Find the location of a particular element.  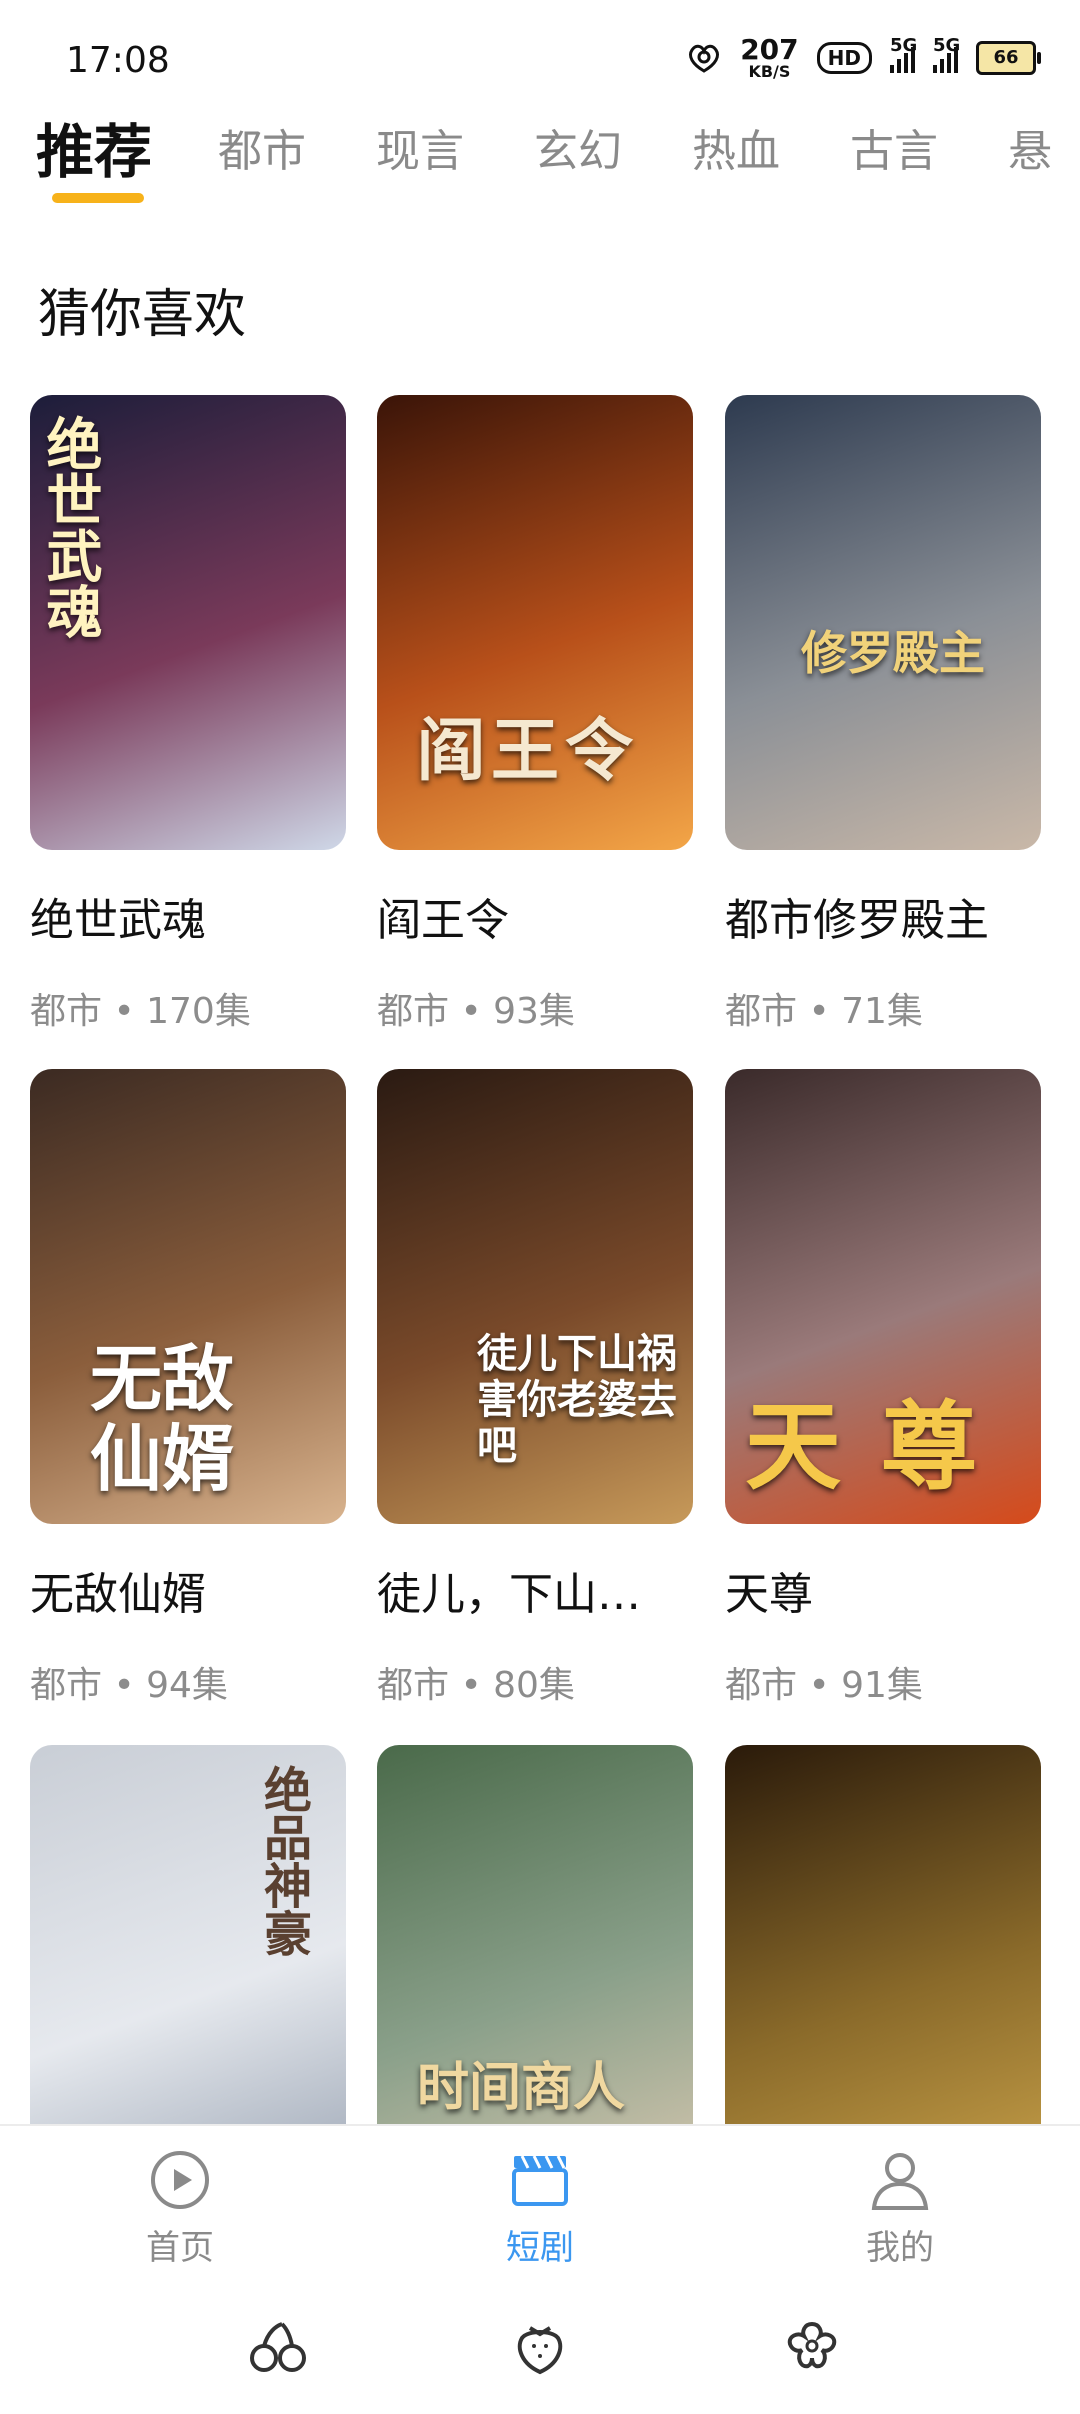

drama-card: 绝世武魂 绝世武魂 都市 • 170集 is located at coordinates (188, 714).